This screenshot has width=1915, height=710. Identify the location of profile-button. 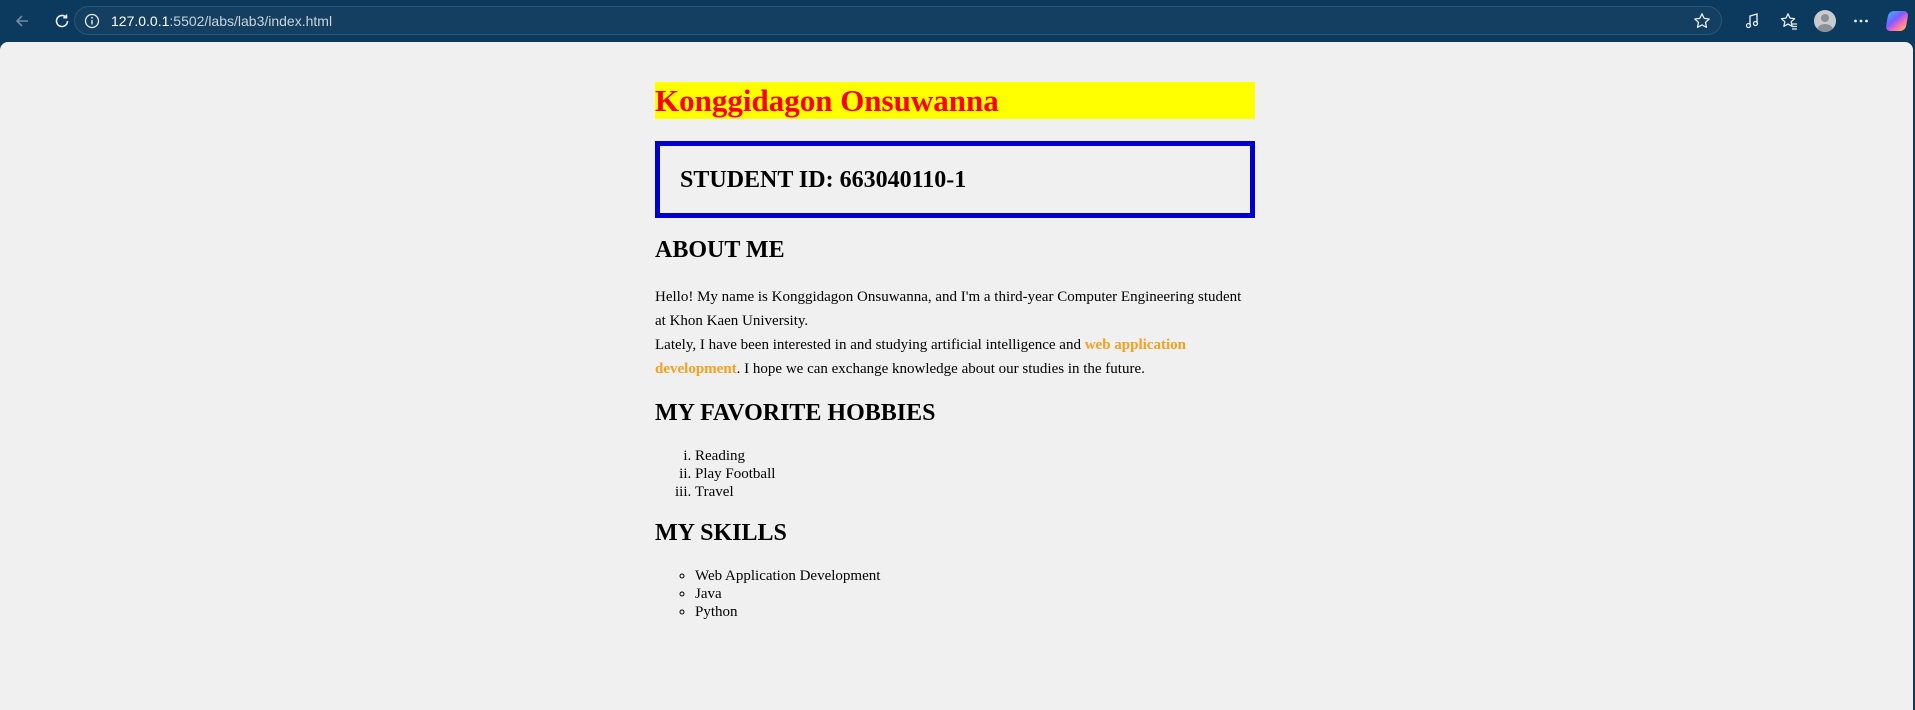
(1825, 21).